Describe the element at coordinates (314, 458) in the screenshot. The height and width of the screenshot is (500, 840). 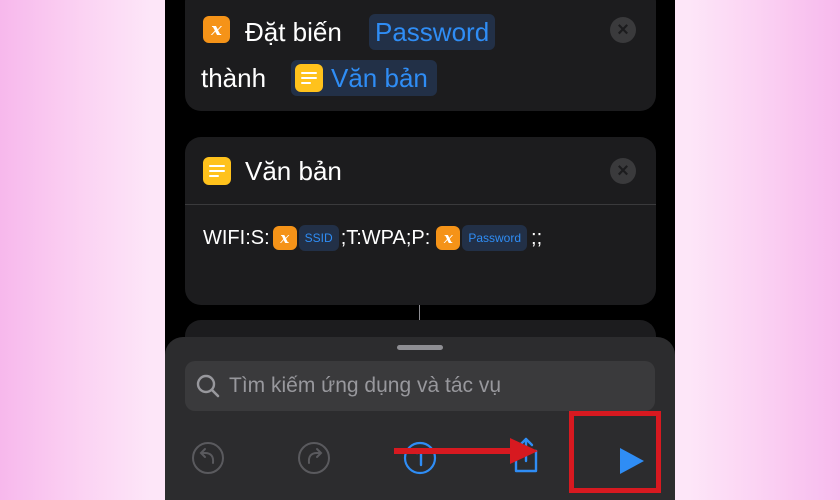
I see `redo-icon` at that location.